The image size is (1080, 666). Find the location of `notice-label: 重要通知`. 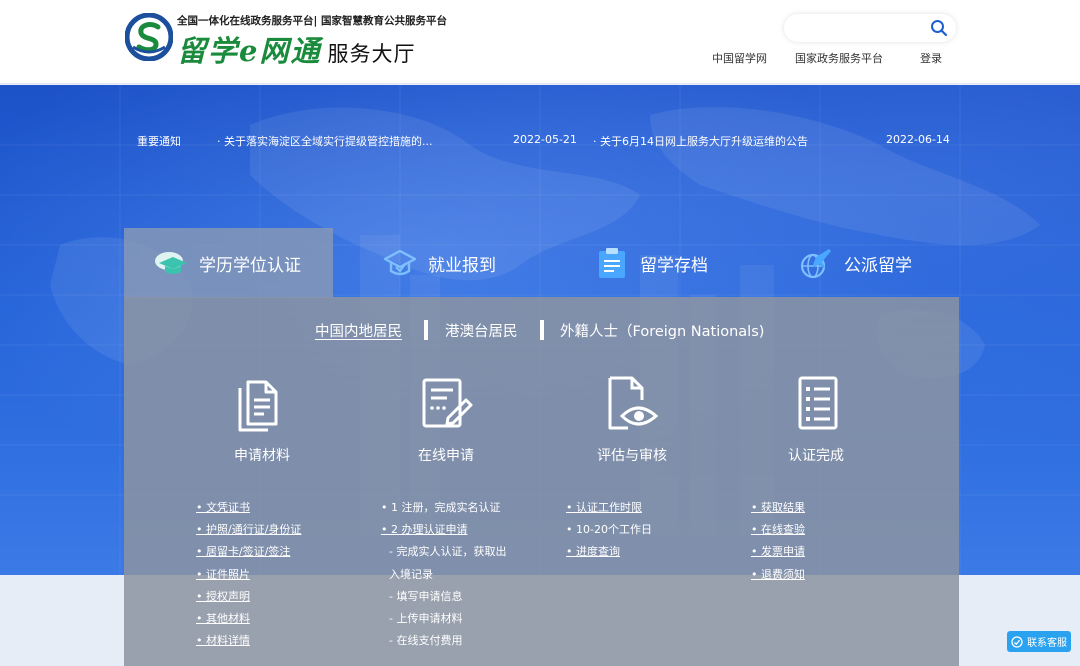

notice-label: 重要通知 is located at coordinates (159, 141).